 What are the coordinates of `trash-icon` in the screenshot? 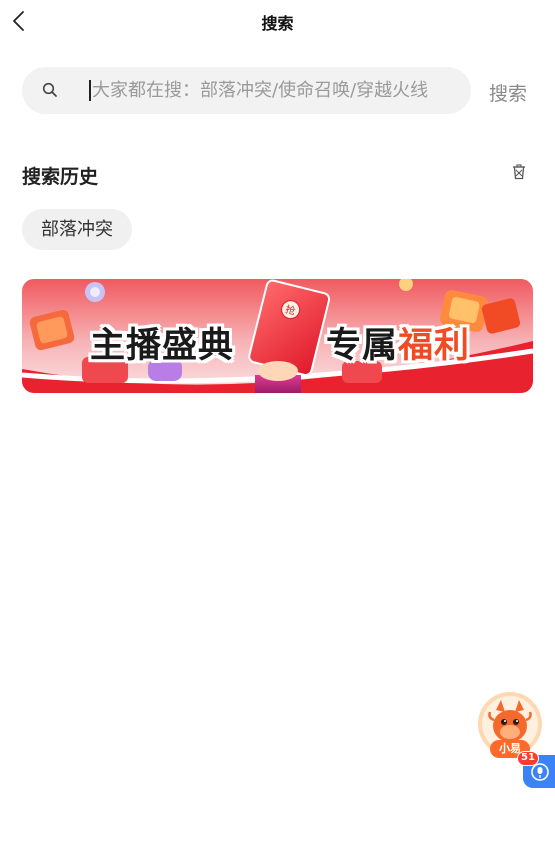 It's located at (519, 172).